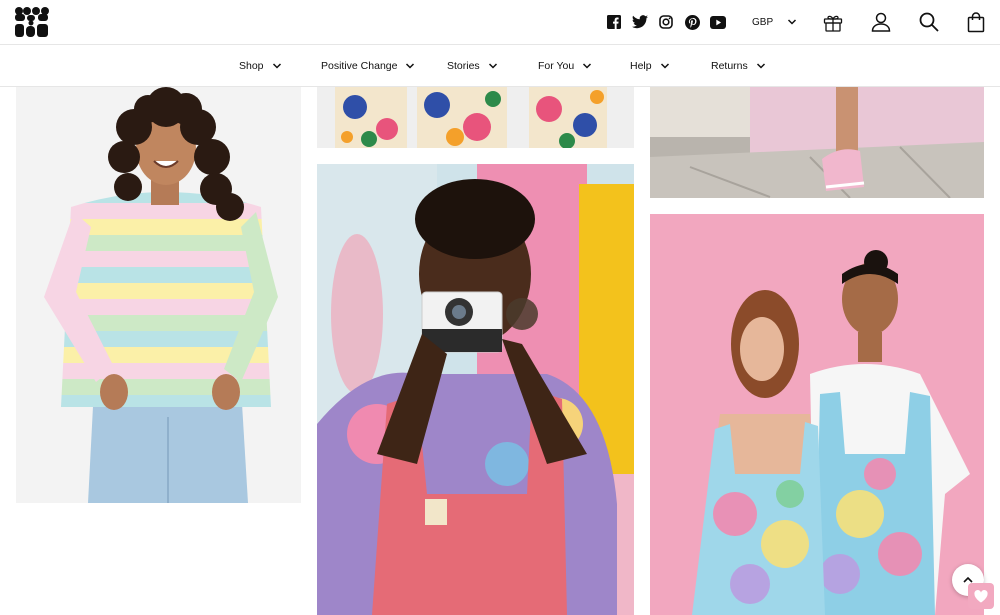 This screenshot has width=1000, height=615. I want to click on nav-item-label: Stories, so click(463, 66).